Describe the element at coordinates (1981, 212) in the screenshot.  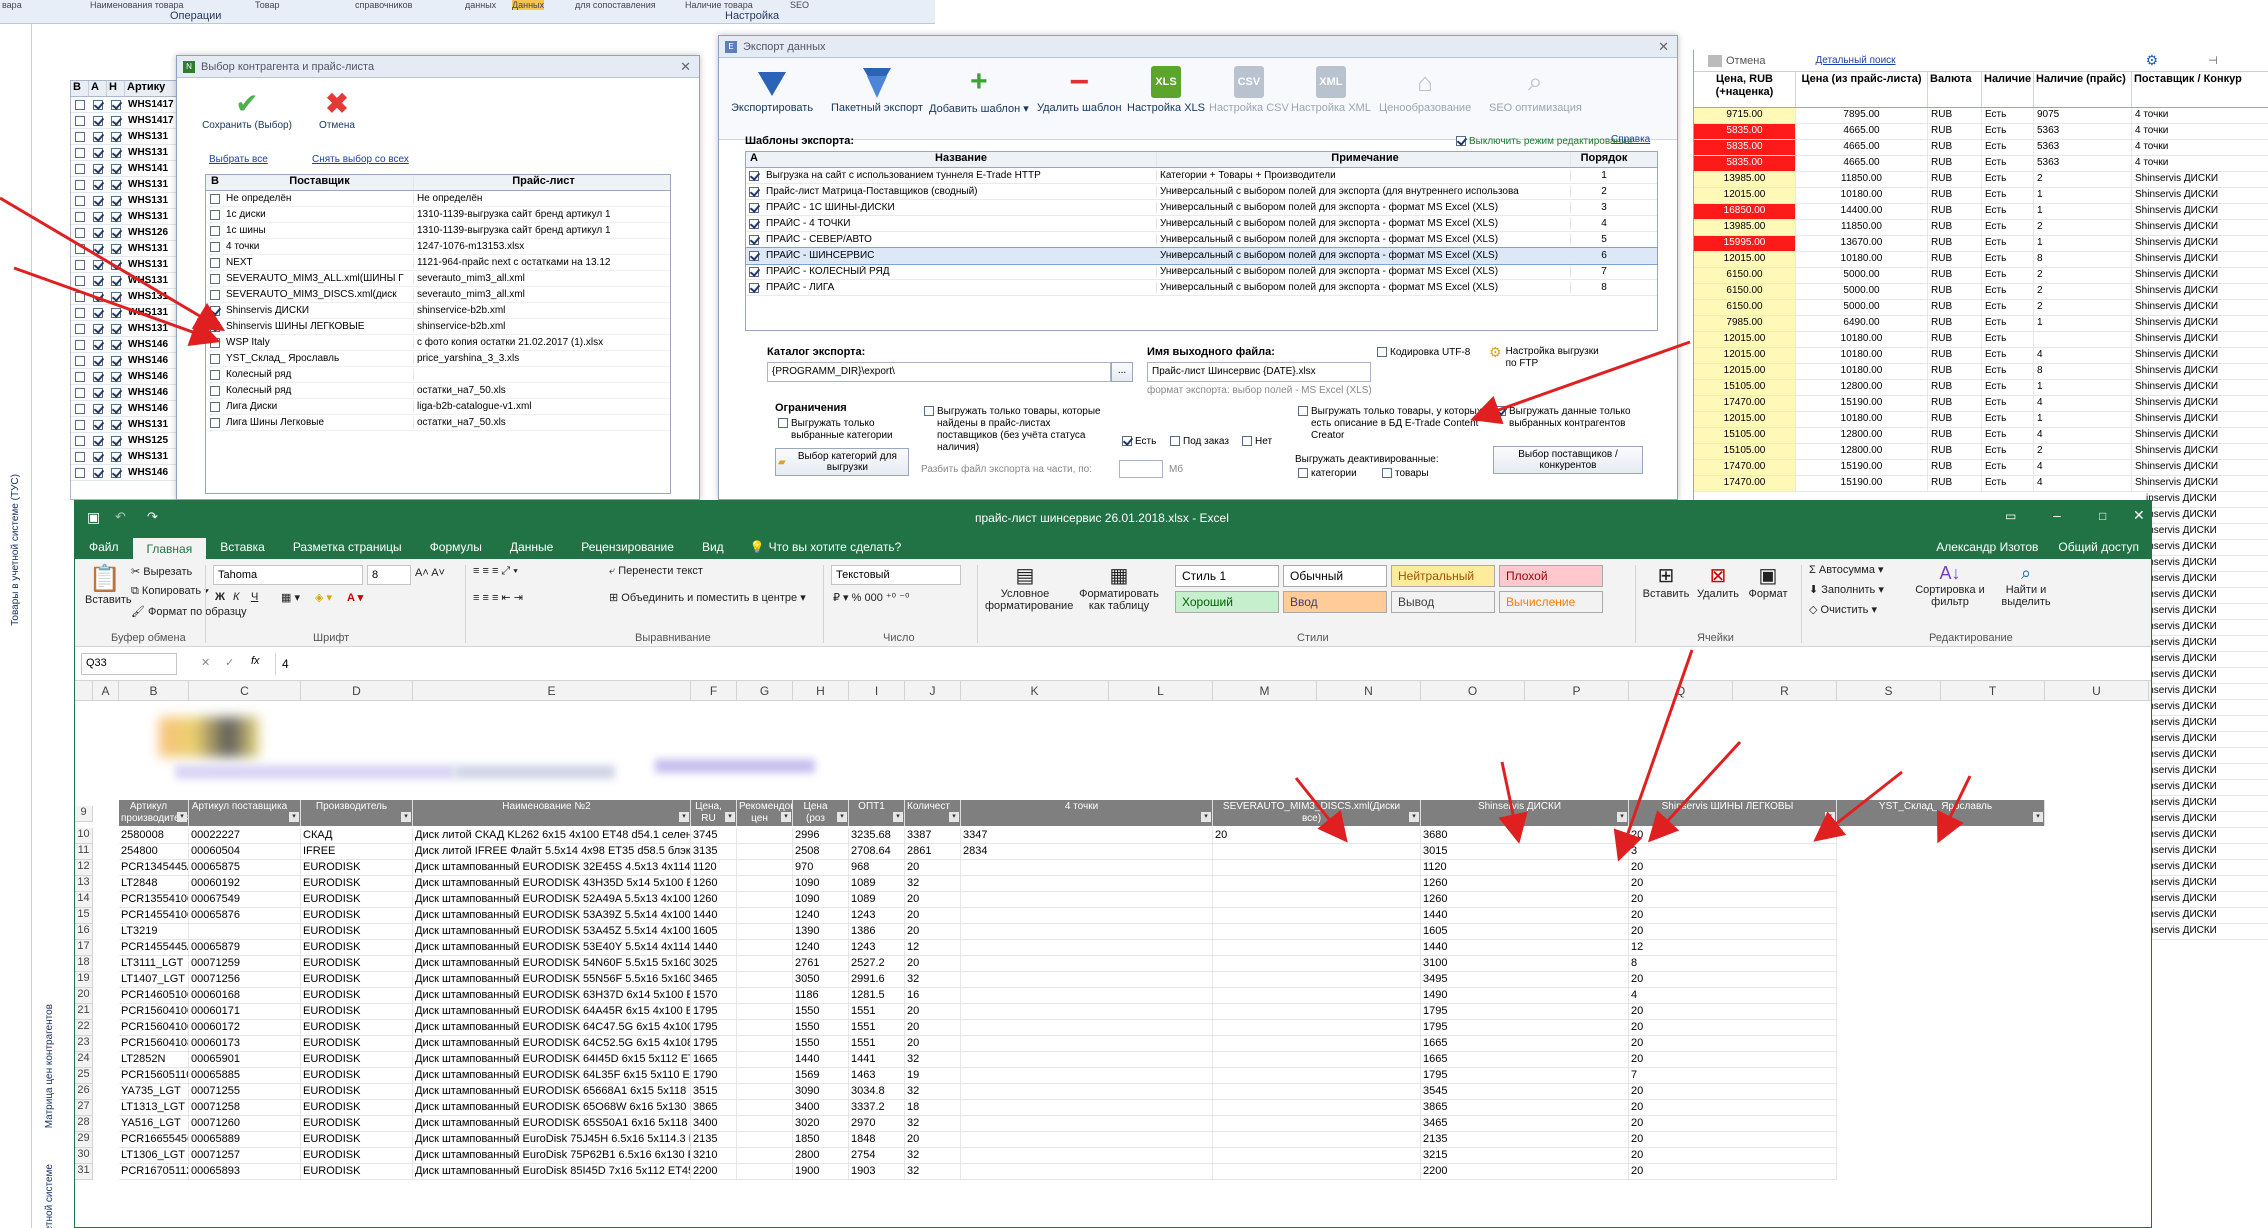
I see `price-row: 16850.00 14400.00 RUB Есть 1 Shinservis ДИСКИ` at that location.